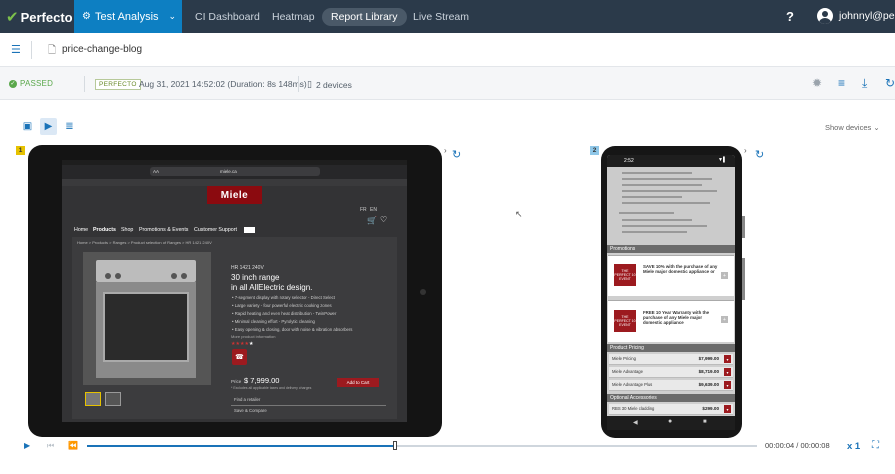 The image size is (895, 474). Describe the element at coordinates (671, 249) in the screenshot. I see `promotions-header: Promotions` at that location.